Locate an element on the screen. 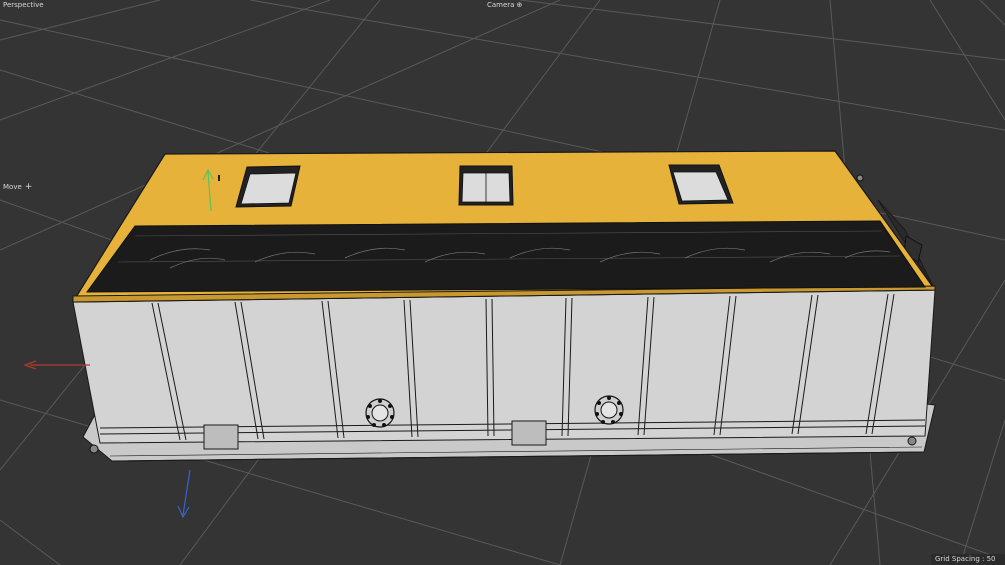  flange-right is located at coordinates (609, 410).